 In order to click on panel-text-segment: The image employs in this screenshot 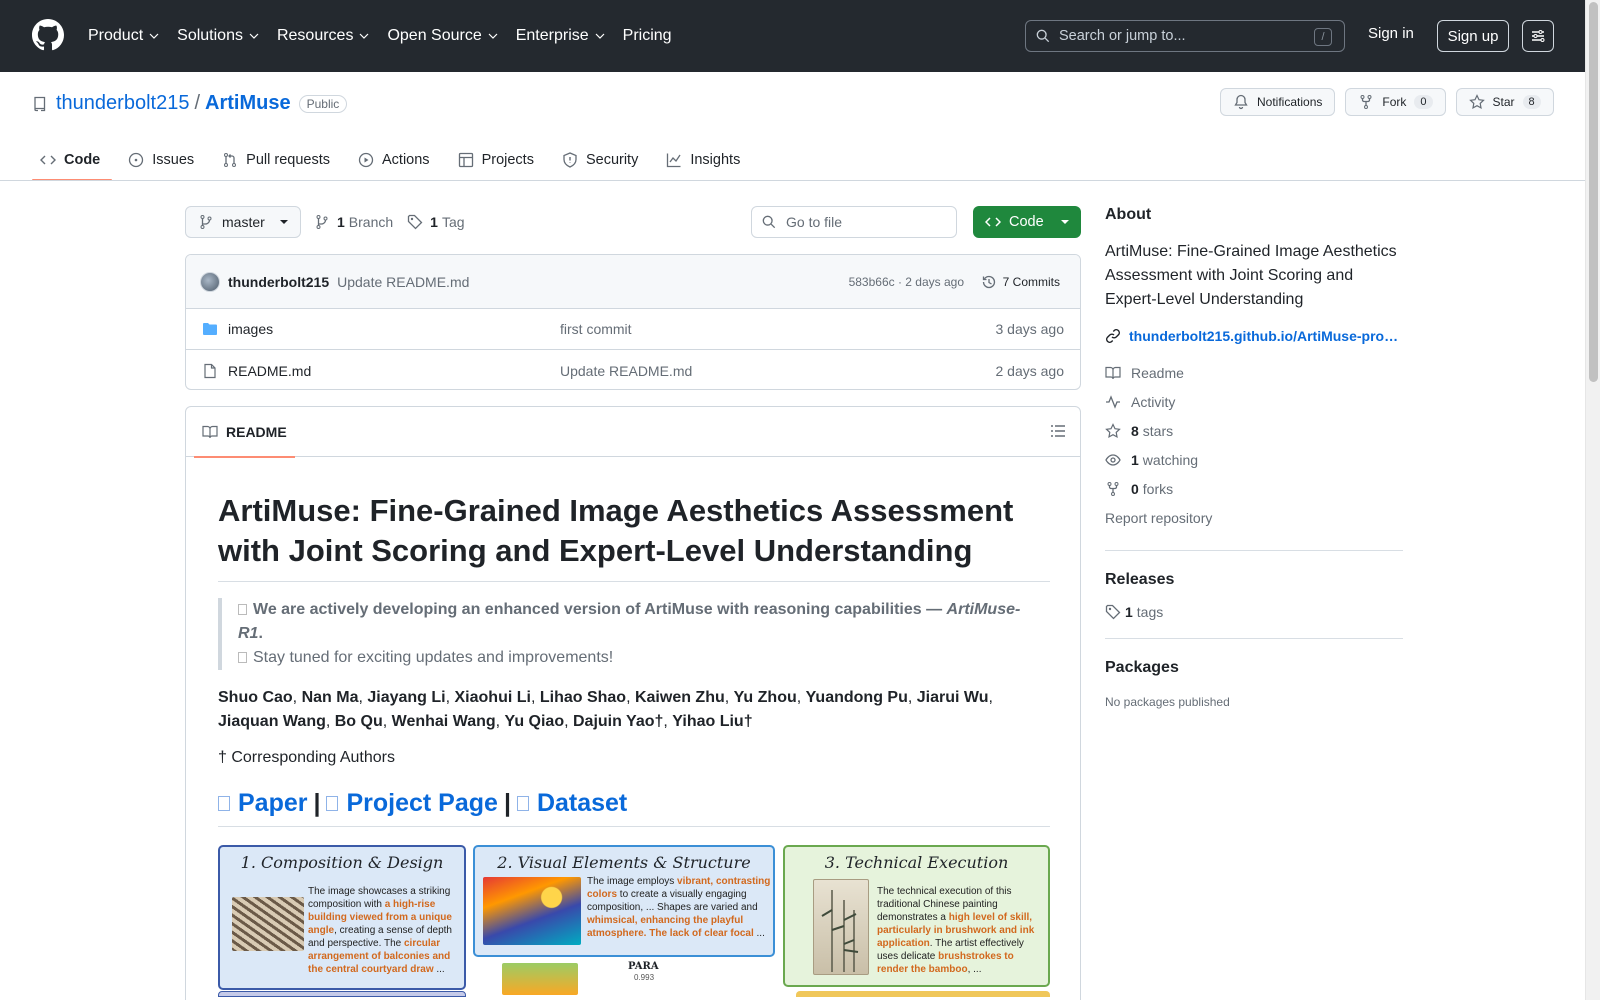, I will do `click(632, 881)`.